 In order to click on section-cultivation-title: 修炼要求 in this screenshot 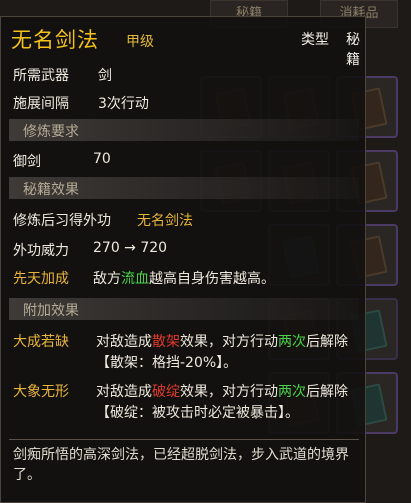, I will do `click(51, 132)`.